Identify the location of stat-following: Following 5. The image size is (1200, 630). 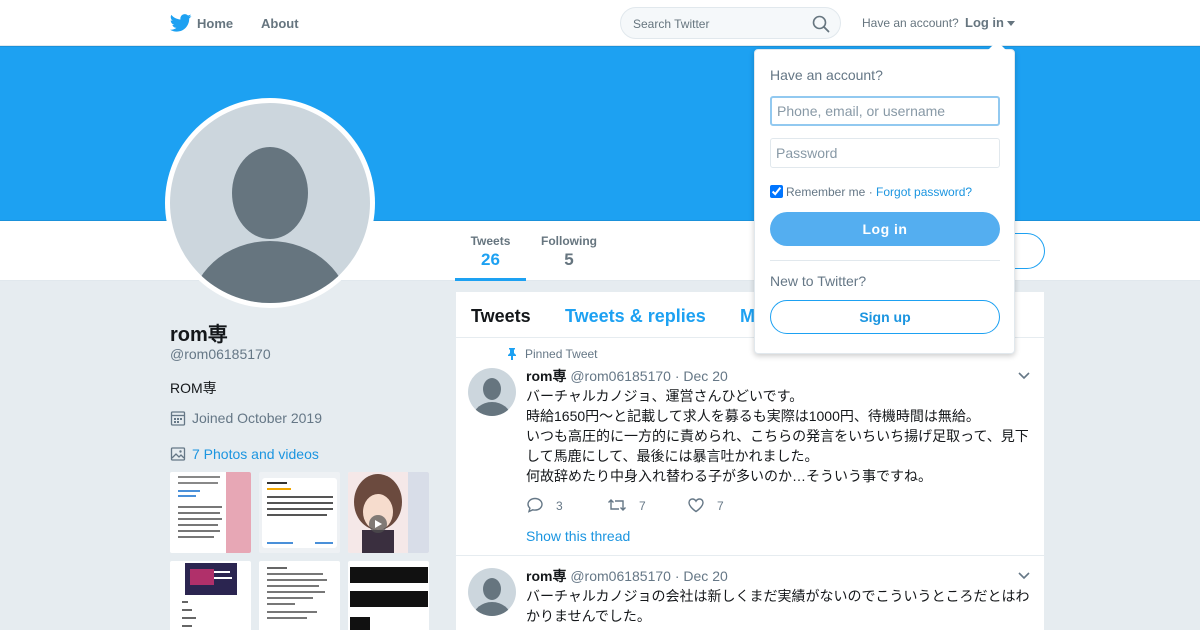
(569, 252).